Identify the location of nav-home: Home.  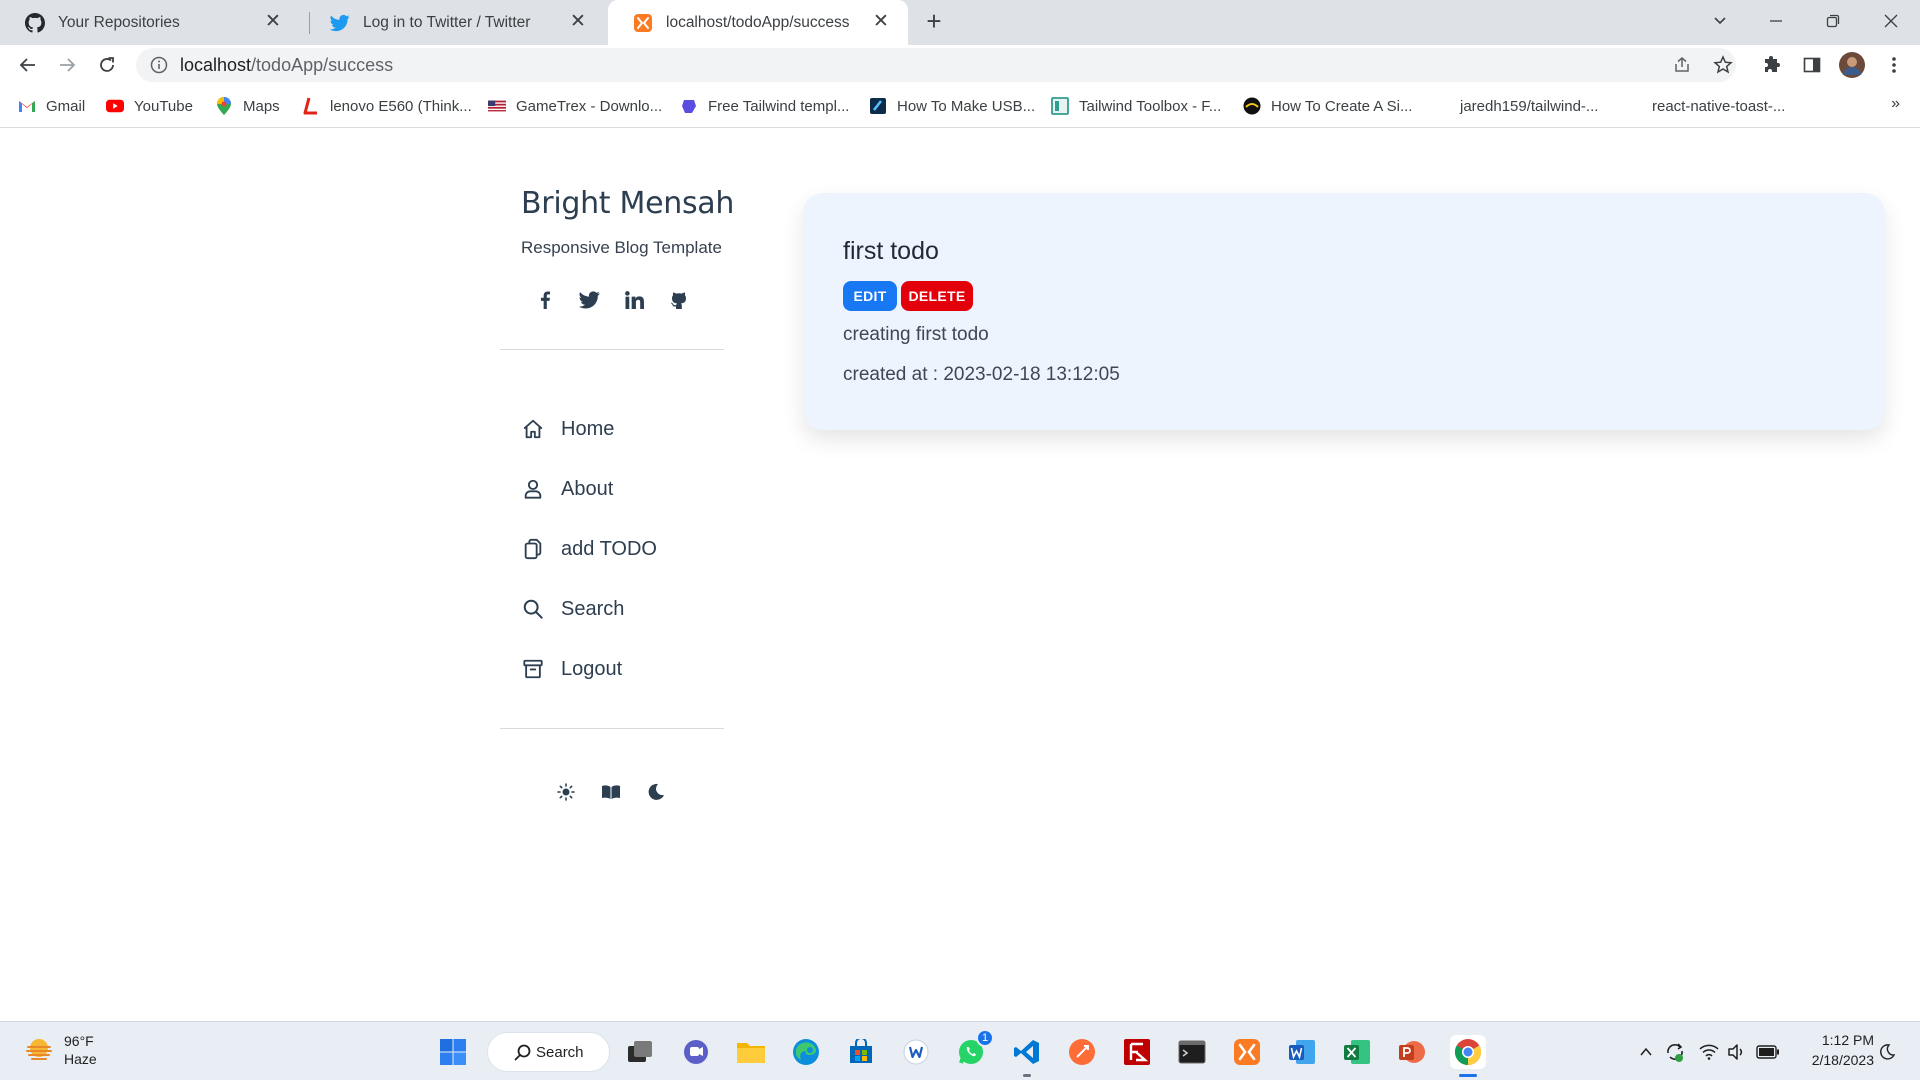
(567, 429).